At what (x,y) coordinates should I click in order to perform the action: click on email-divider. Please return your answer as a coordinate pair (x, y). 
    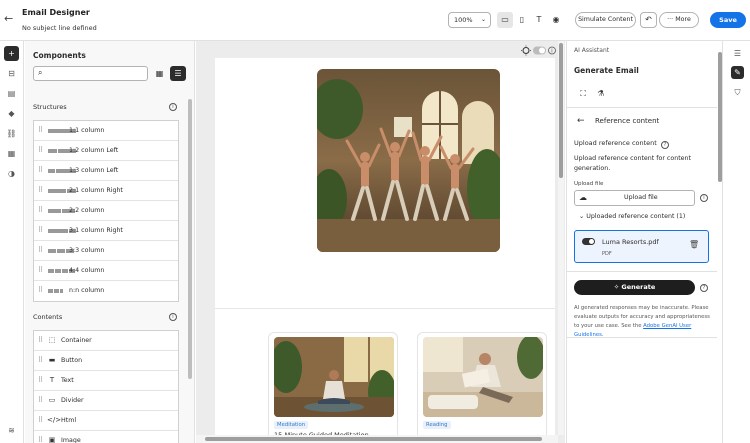
    Looking at the image, I should click on (385, 308).